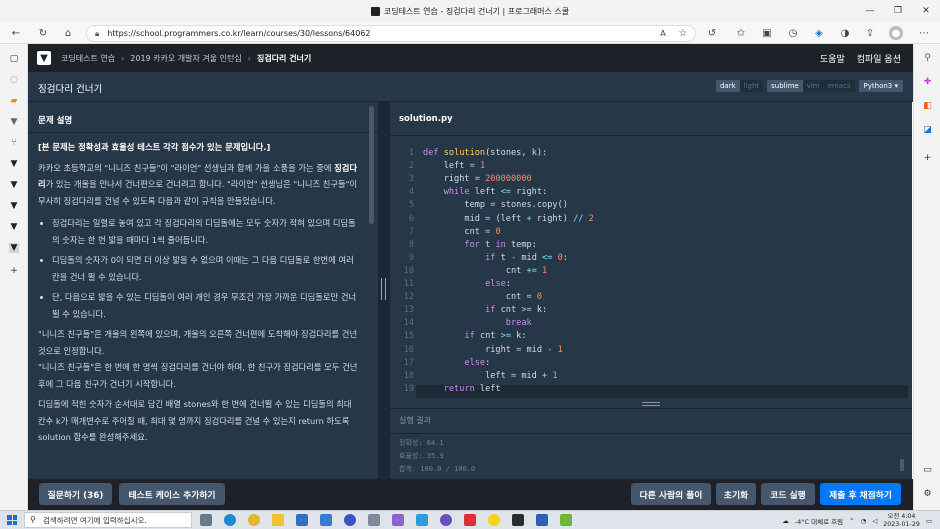  What do you see at coordinates (254, 520) in the screenshot?
I see `chrome-app-icon` at bounding box center [254, 520].